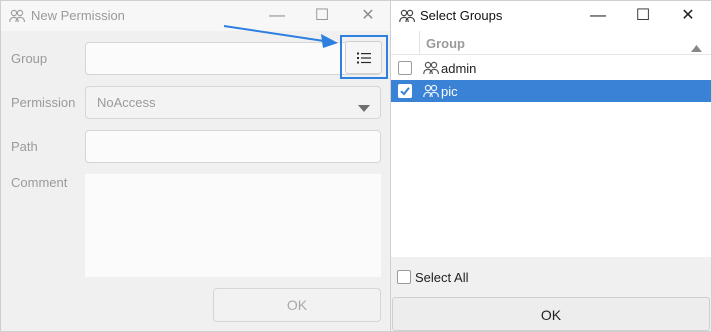  Describe the element at coordinates (445, 43) in the screenshot. I see `group-column-header: Group` at that location.